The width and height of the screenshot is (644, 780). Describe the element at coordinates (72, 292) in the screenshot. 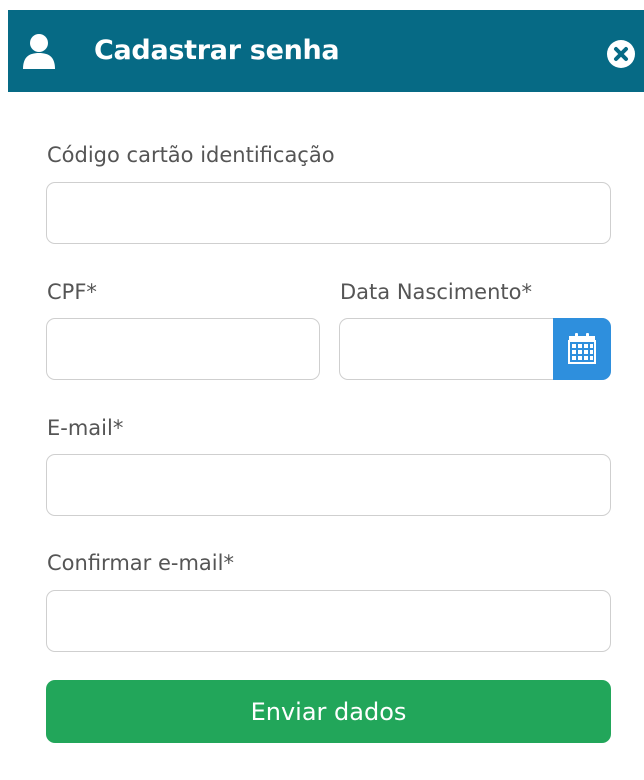

I see `cpf-label: CPF*` at that location.